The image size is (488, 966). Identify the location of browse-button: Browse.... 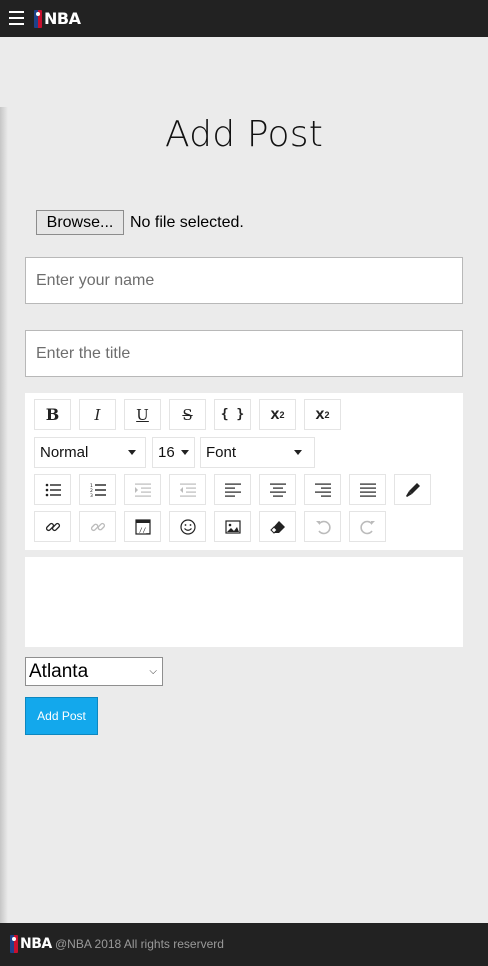
(80, 222).